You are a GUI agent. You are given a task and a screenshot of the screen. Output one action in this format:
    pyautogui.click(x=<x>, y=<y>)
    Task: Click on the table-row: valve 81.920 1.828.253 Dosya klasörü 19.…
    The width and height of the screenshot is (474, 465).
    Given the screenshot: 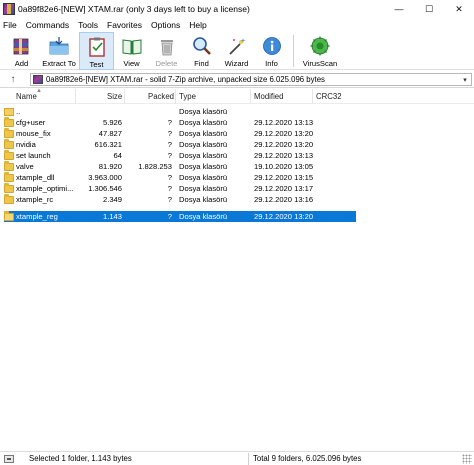 What is the action you would take?
    pyautogui.click(x=237, y=166)
    